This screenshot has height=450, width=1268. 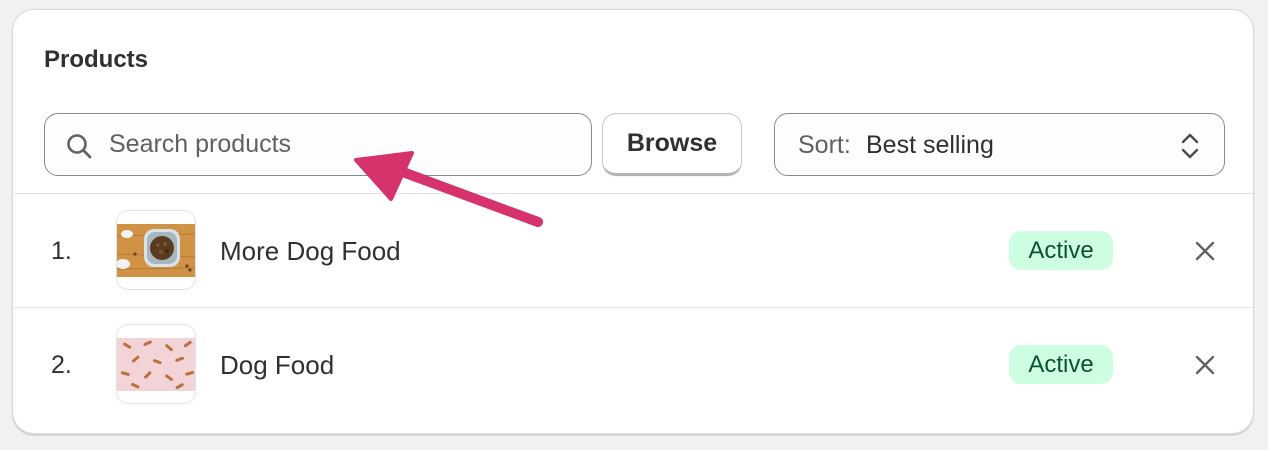 What do you see at coordinates (672, 144) in the screenshot?
I see `browse-button: Browse` at bounding box center [672, 144].